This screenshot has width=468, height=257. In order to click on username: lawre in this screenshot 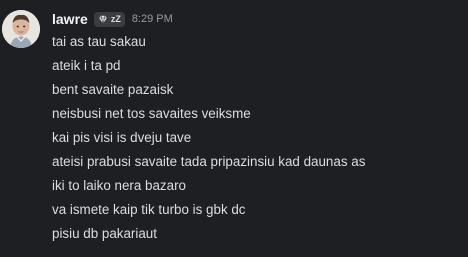, I will do `click(70, 19)`.